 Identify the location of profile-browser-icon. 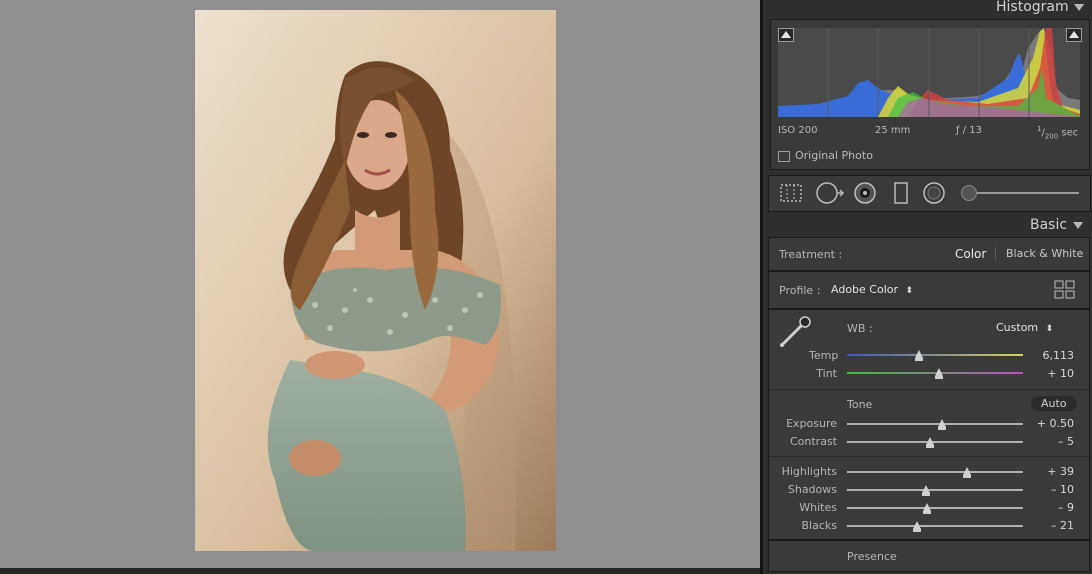
(1065, 290).